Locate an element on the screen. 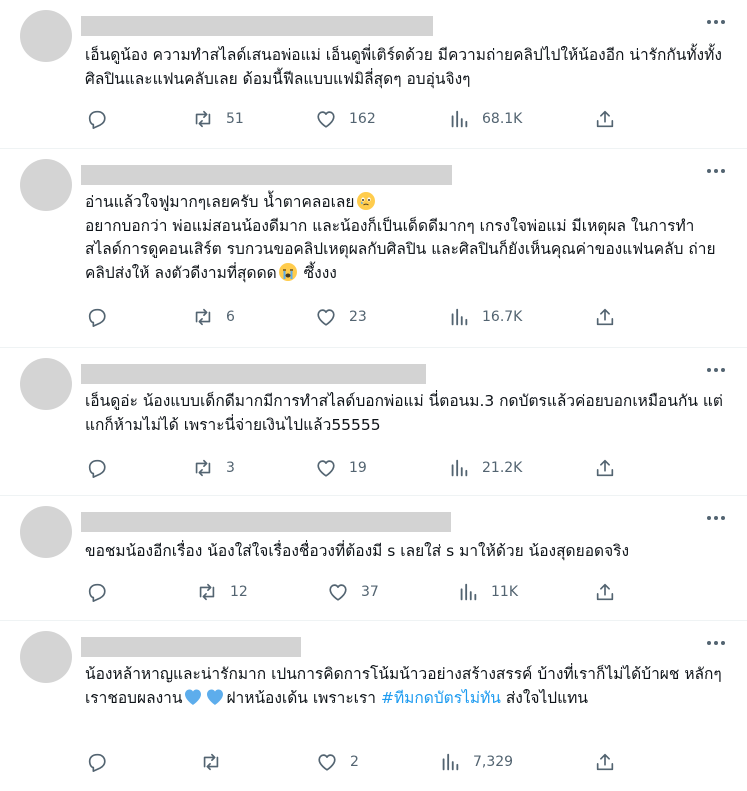  like-button: 19 is located at coordinates (341, 468).